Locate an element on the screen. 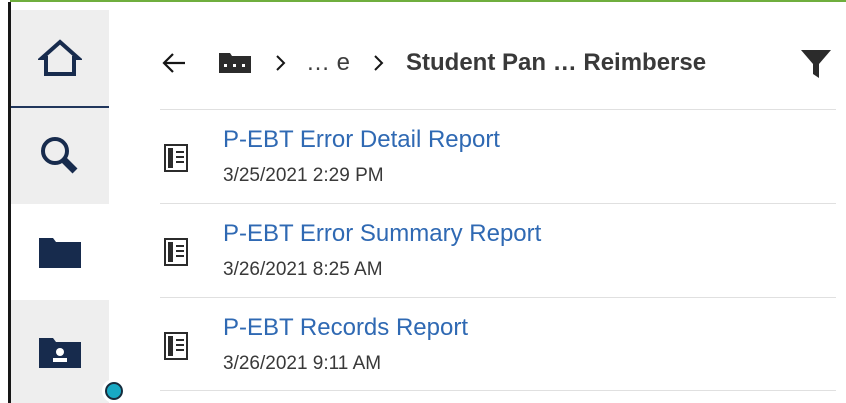  report-date: 3/25/2021 2:29 PM is located at coordinates (303, 175).